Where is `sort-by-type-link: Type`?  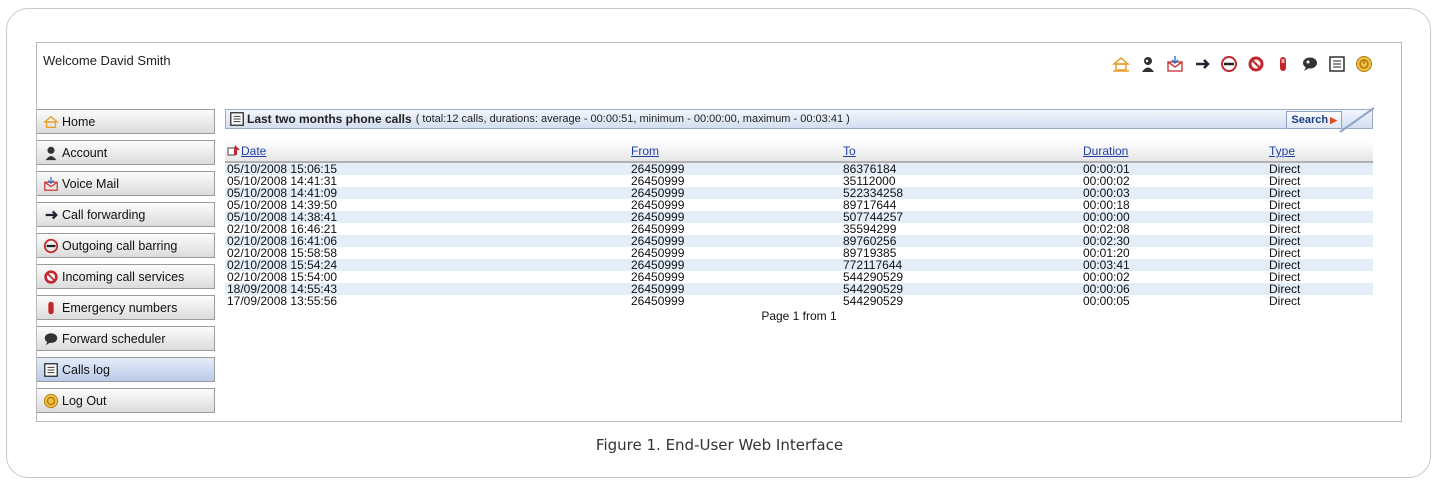 sort-by-type-link: Type is located at coordinates (1282, 151).